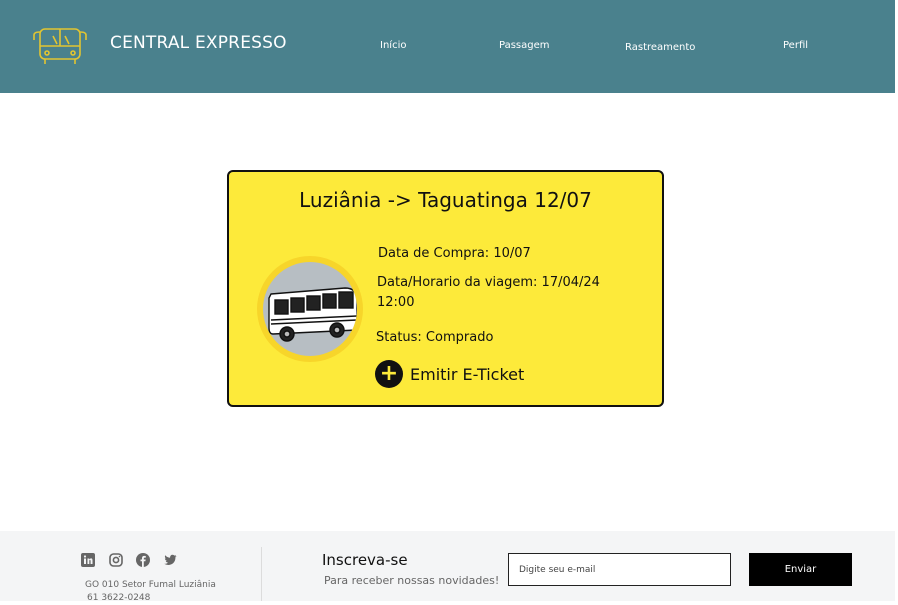  What do you see at coordinates (412, 580) in the screenshot?
I see `subscribe-text: Para receber nossas novidades!` at bounding box center [412, 580].